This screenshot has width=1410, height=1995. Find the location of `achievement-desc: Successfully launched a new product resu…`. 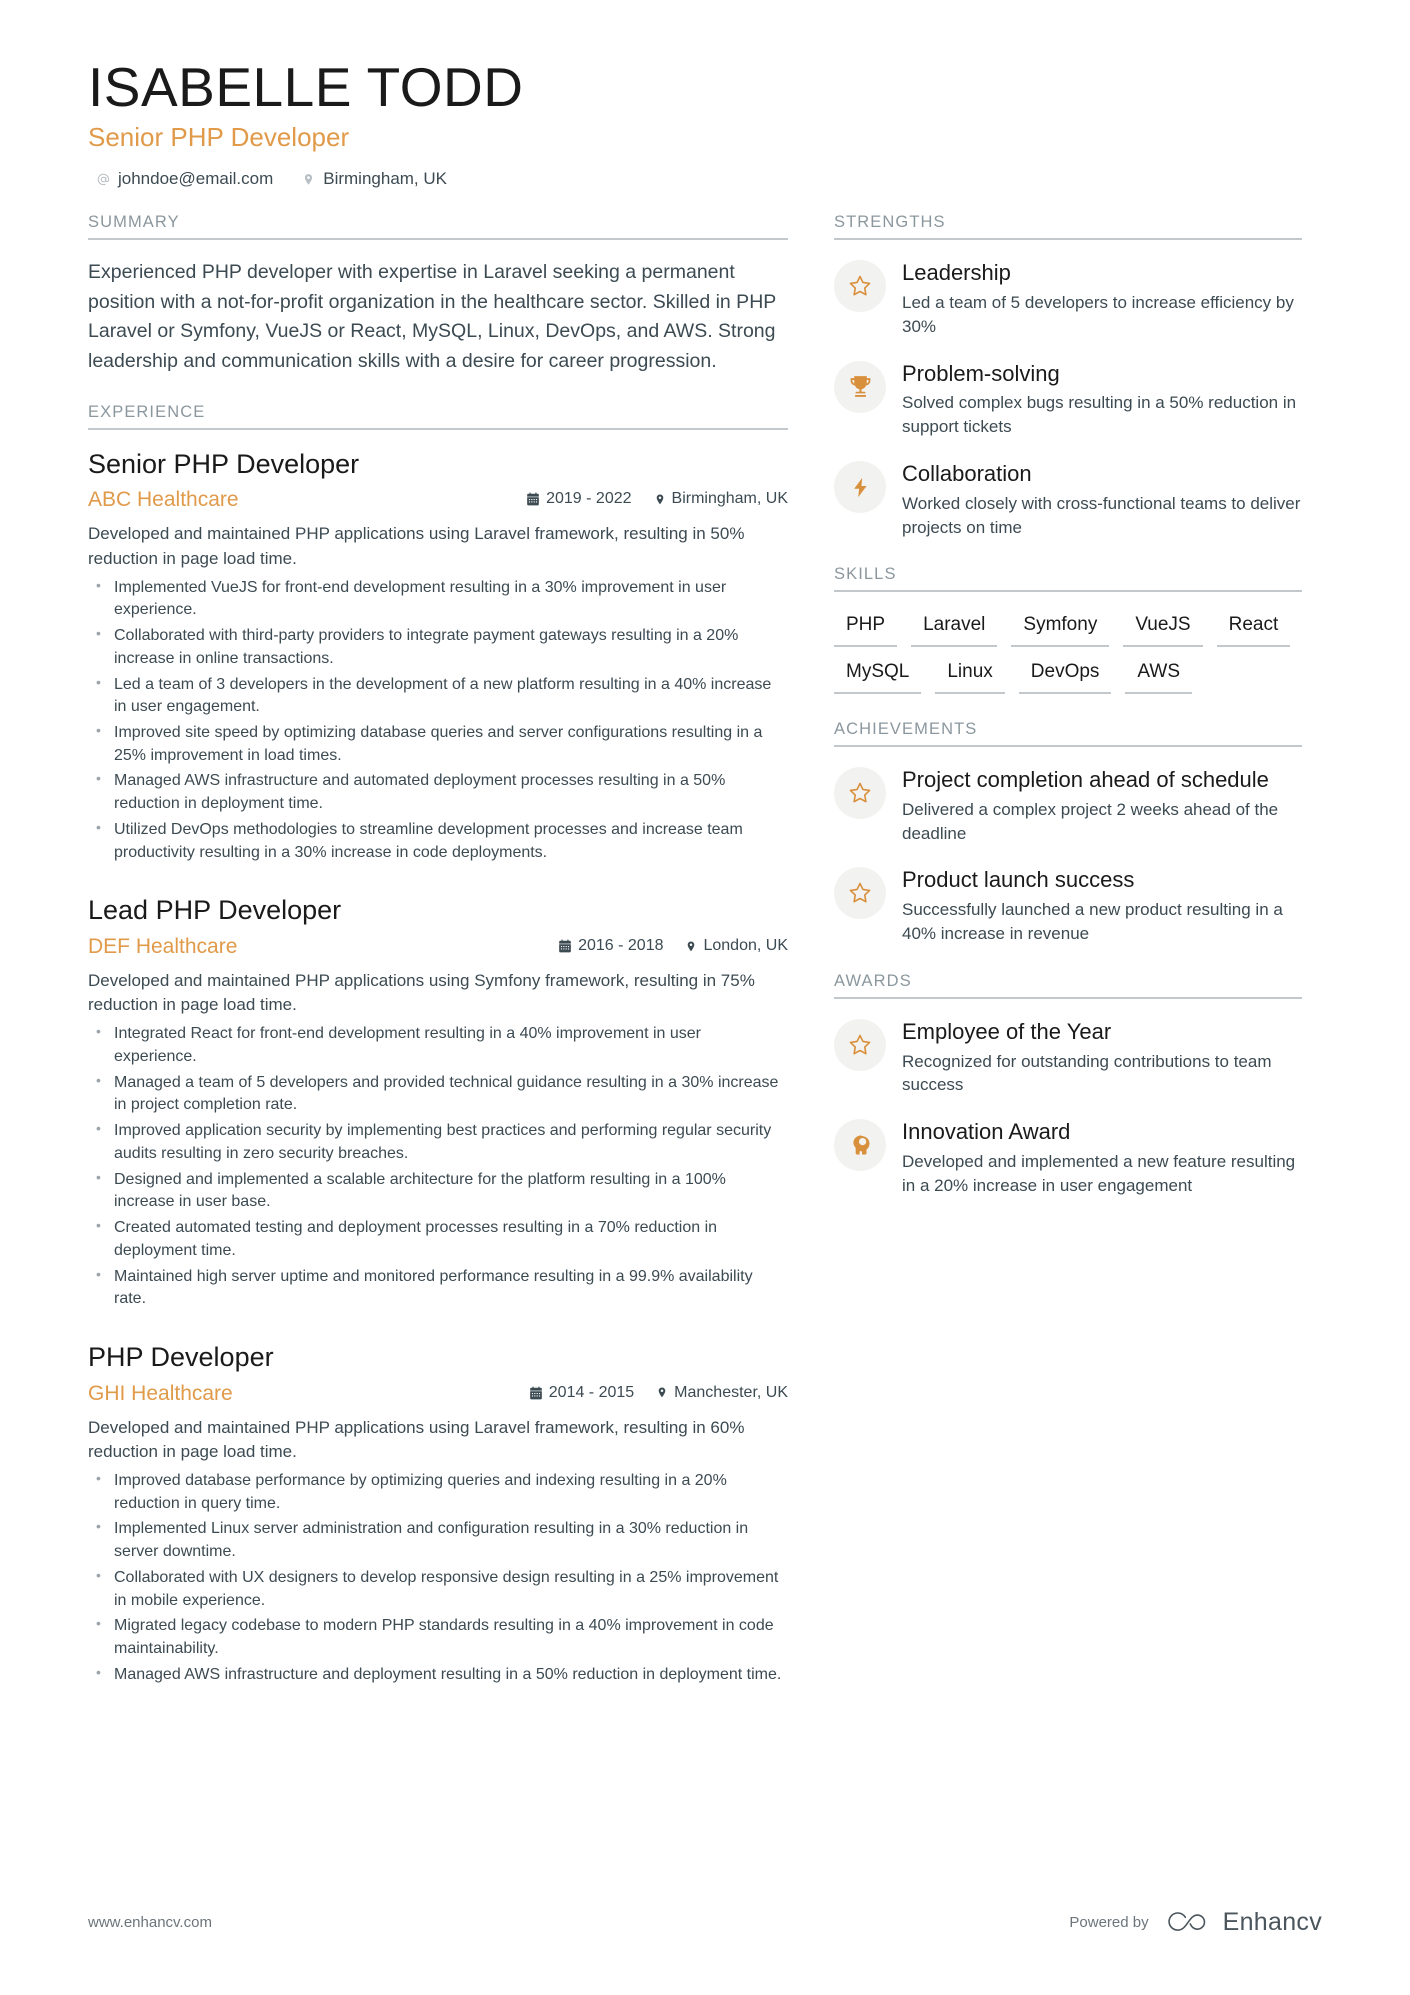

achievement-desc: Successfully launched a new product resu… is located at coordinates (1092, 921).